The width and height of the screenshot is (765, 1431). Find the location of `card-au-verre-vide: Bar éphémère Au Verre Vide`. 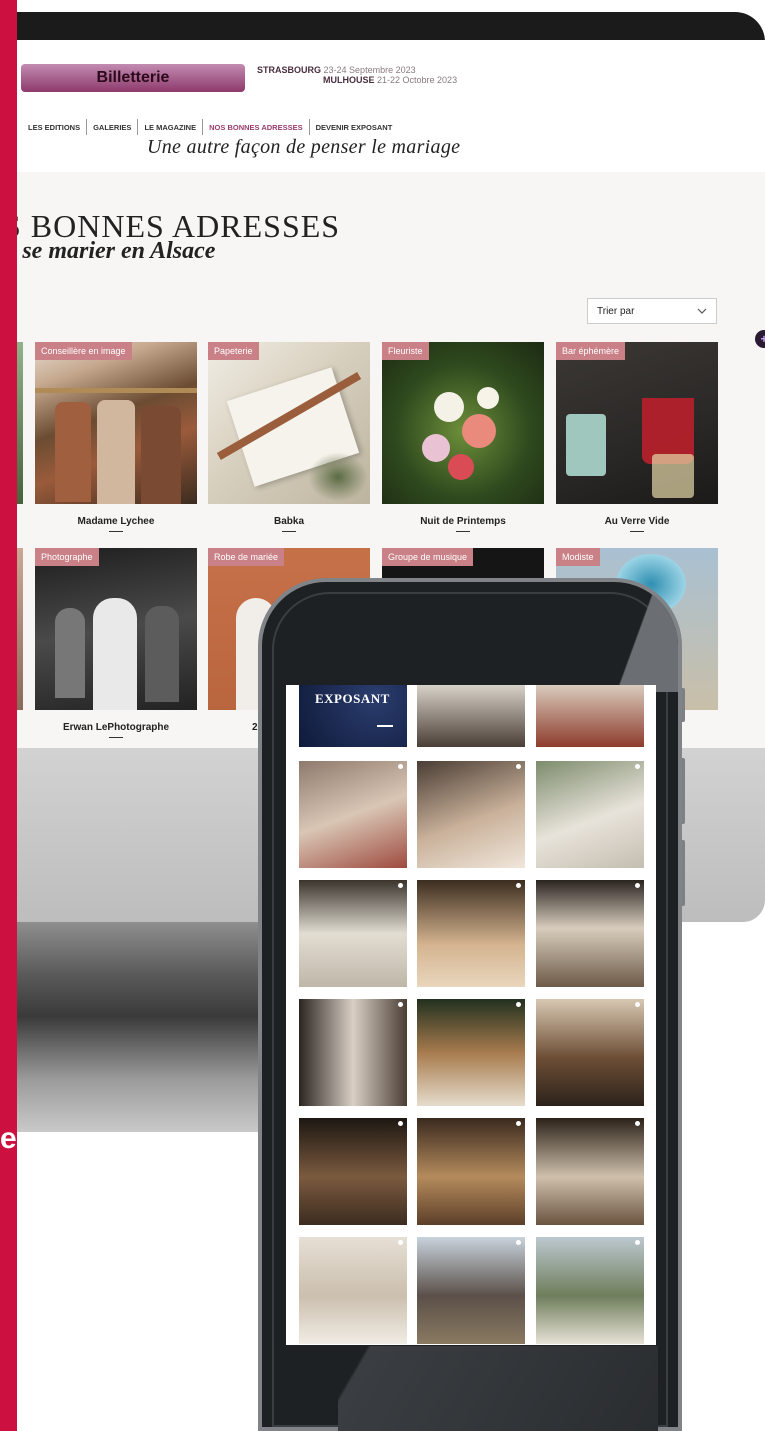

card-au-verre-vide: Bar éphémère Au Verre Vide is located at coordinates (637, 437).